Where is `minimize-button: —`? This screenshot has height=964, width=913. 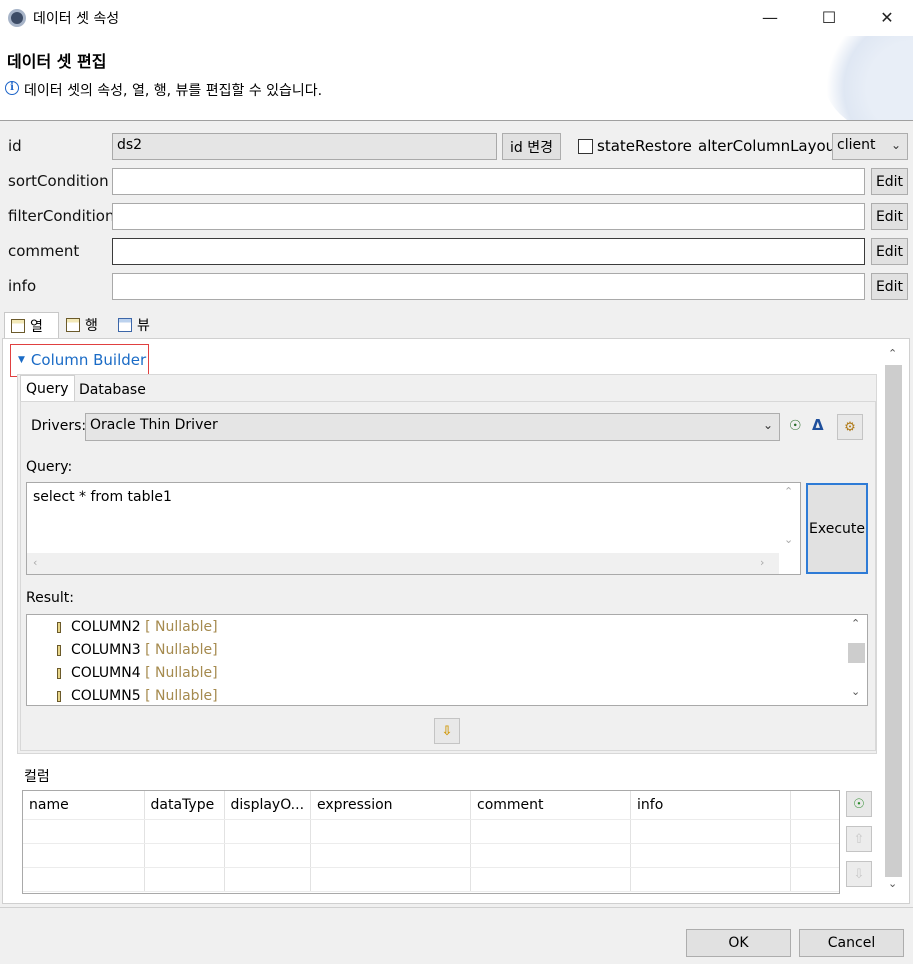
minimize-button: — is located at coordinates (770, 17).